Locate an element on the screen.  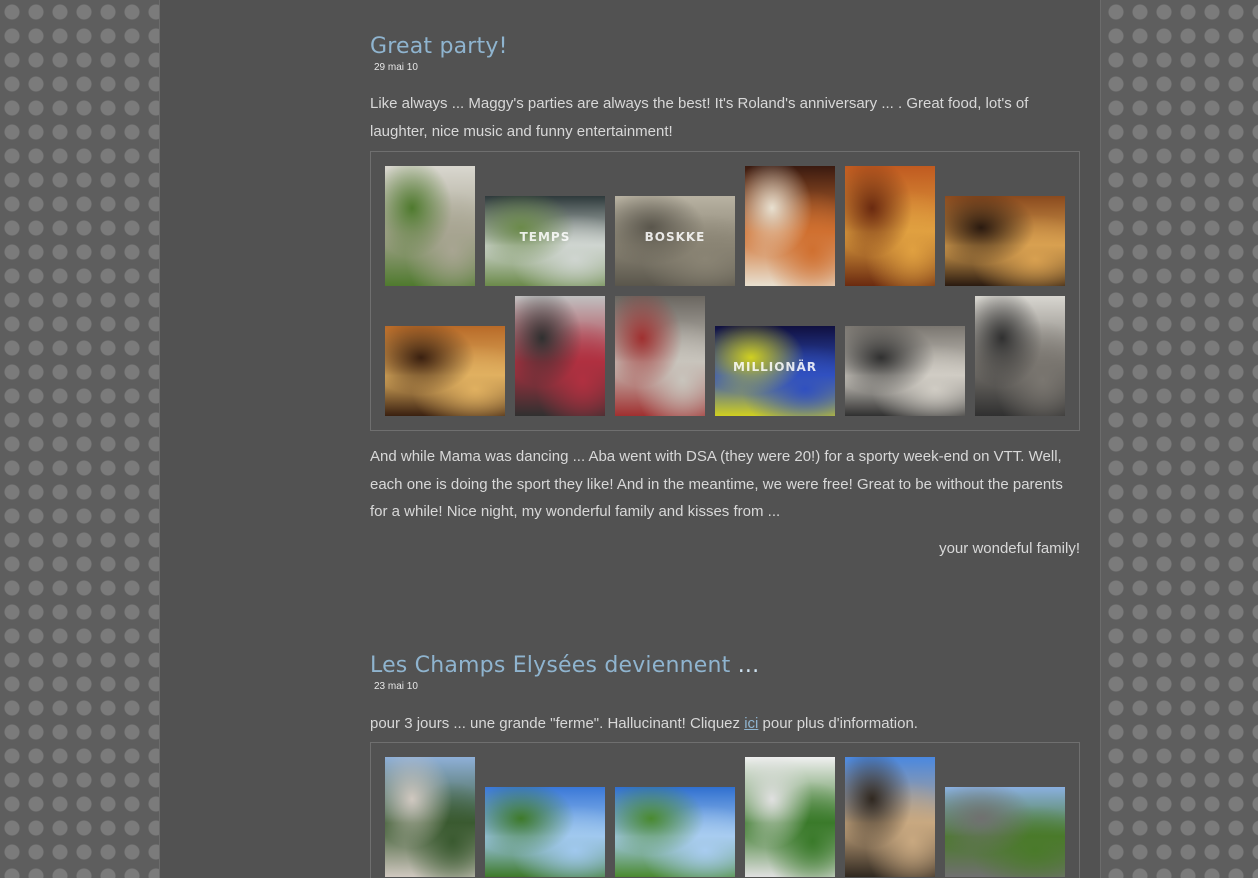
photo-cellar-crowd is located at coordinates (445, 371).